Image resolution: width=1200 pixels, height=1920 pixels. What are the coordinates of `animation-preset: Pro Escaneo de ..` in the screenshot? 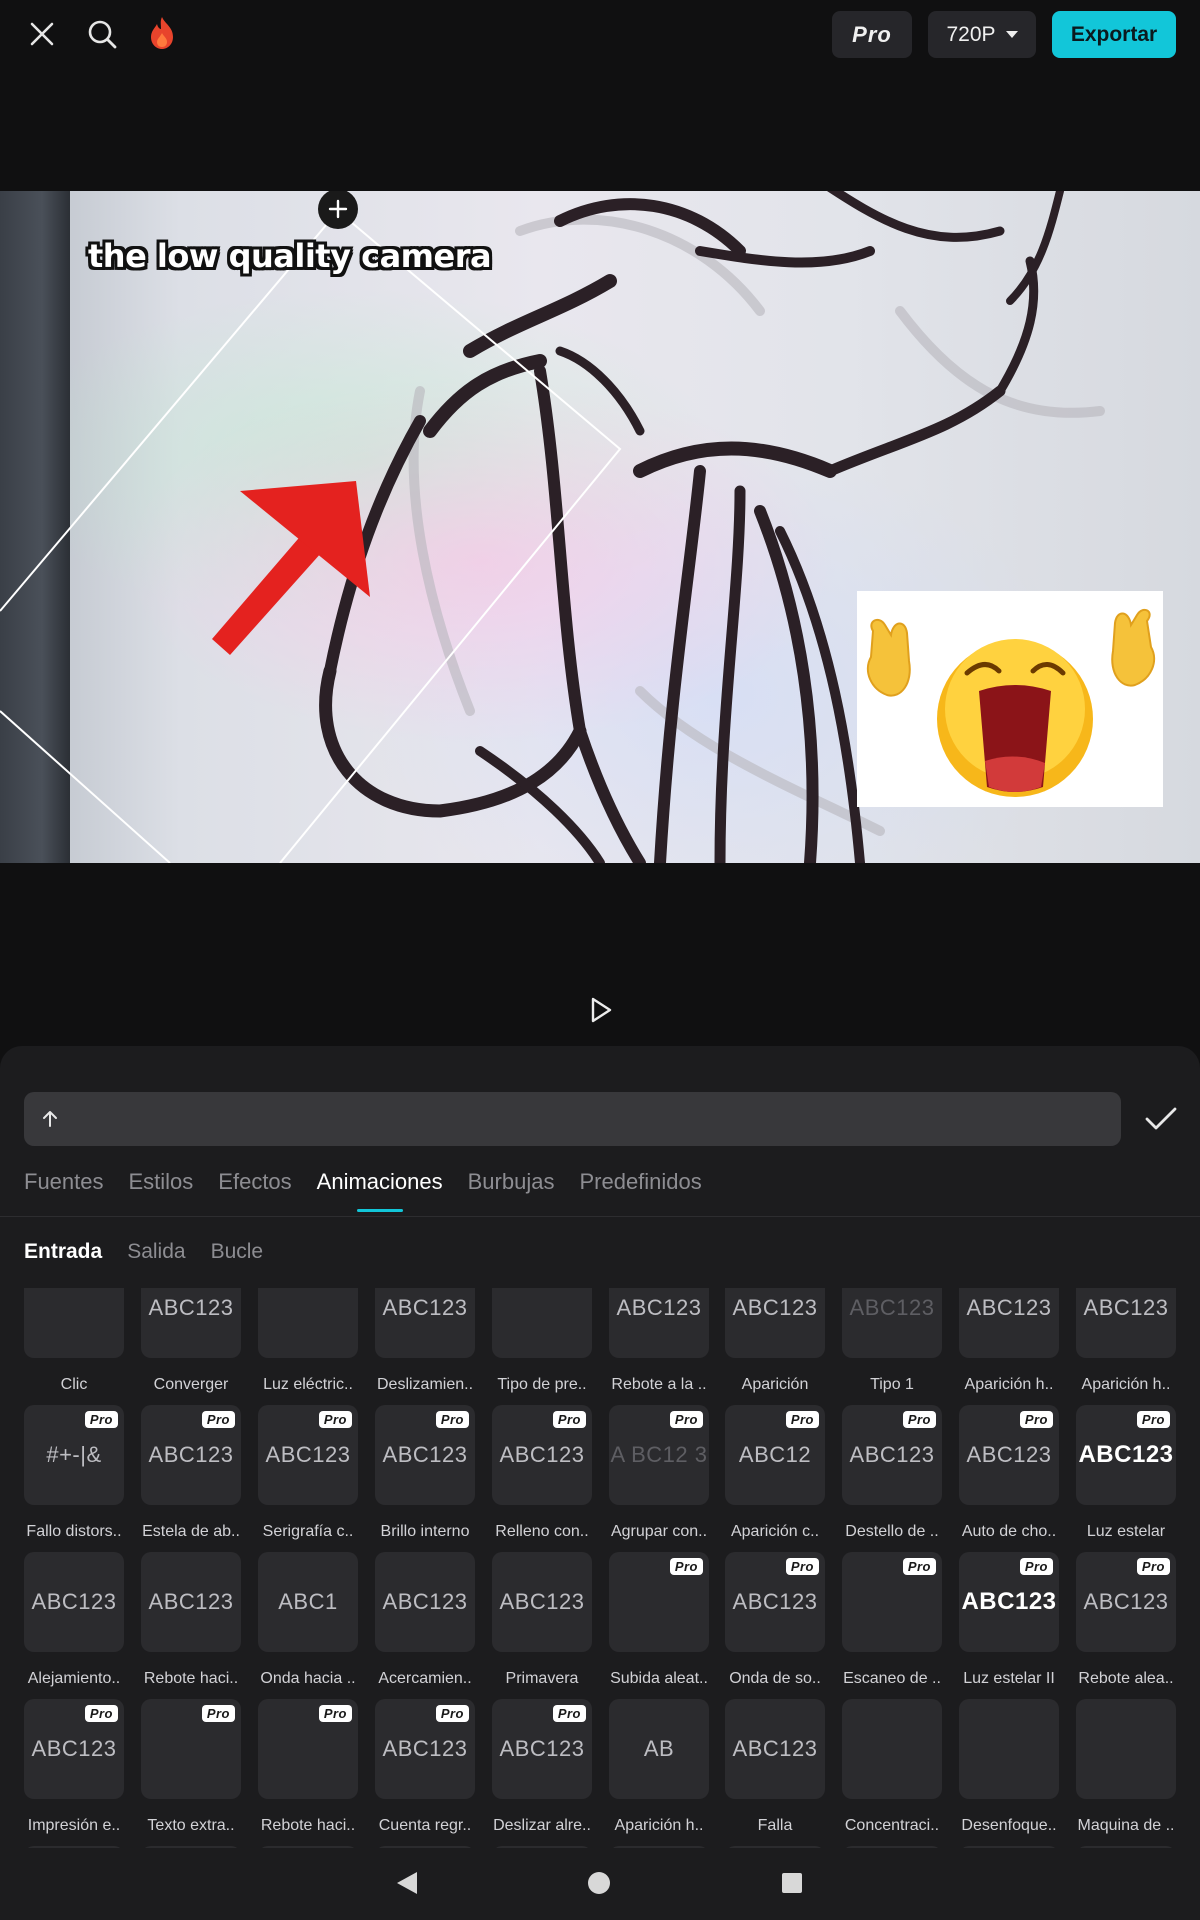 It's located at (892, 1620).